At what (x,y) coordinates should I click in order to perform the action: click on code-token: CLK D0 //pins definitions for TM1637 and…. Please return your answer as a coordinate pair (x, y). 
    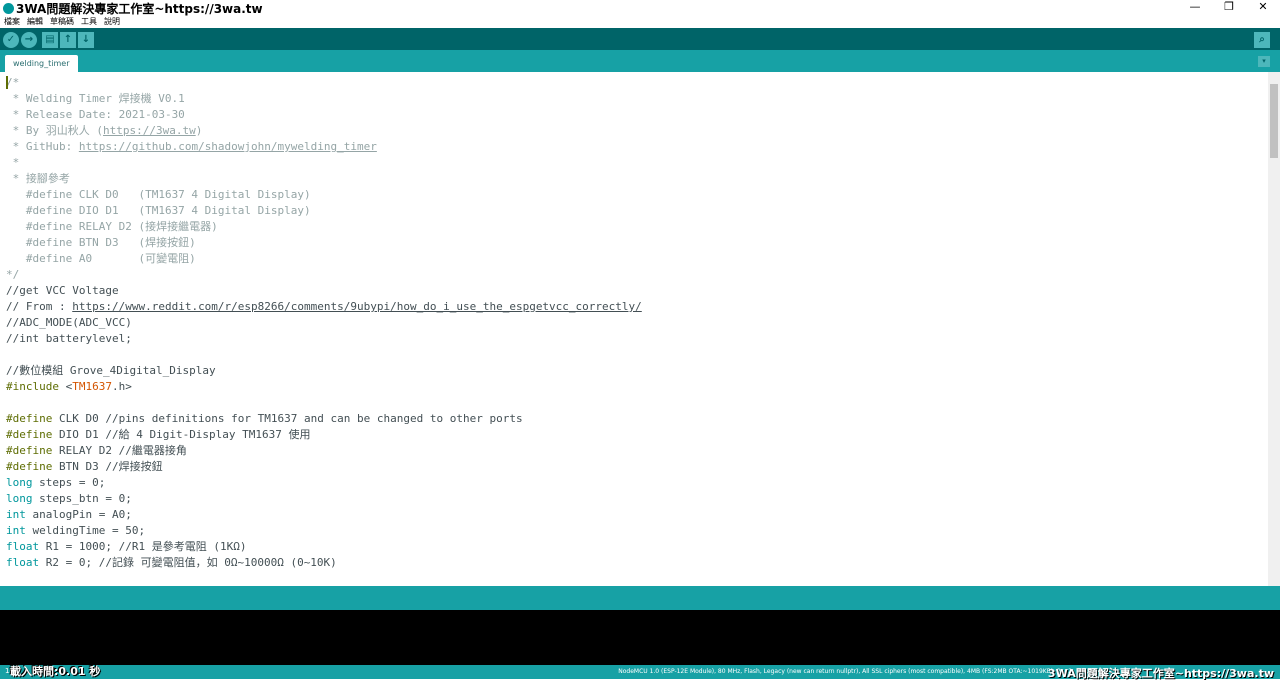
    Looking at the image, I should click on (287, 418).